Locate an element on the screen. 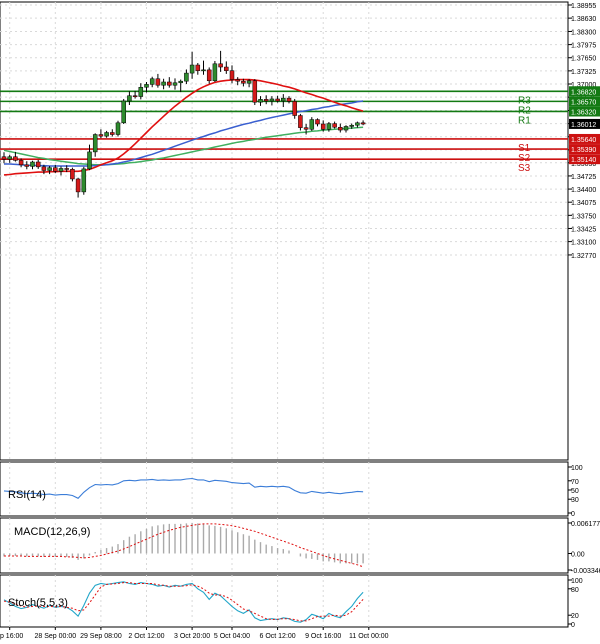  rsi-tick-label: 30 is located at coordinates (575, 500).